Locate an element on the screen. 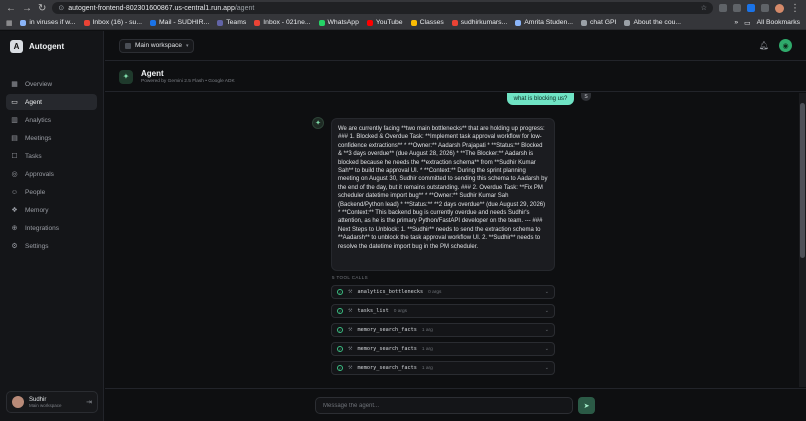 This screenshot has height=421, width=806. send-button: ➤ is located at coordinates (586, 405).